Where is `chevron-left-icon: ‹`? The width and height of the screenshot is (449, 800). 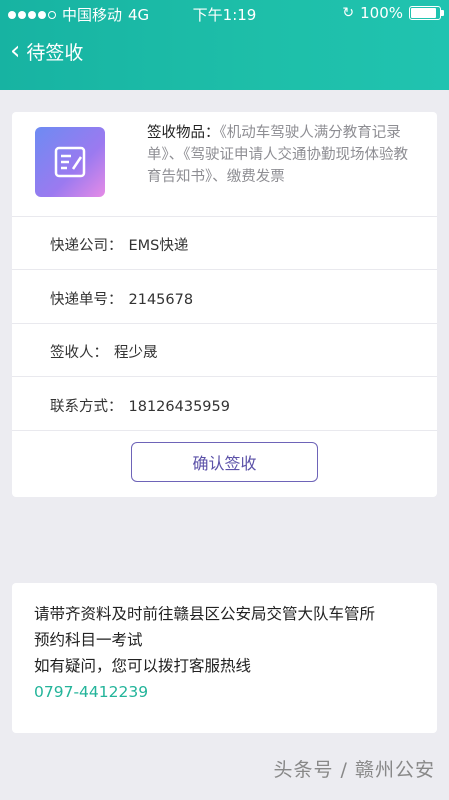
chevron-left-icon: ‹ is located at coordinates (15, 50).